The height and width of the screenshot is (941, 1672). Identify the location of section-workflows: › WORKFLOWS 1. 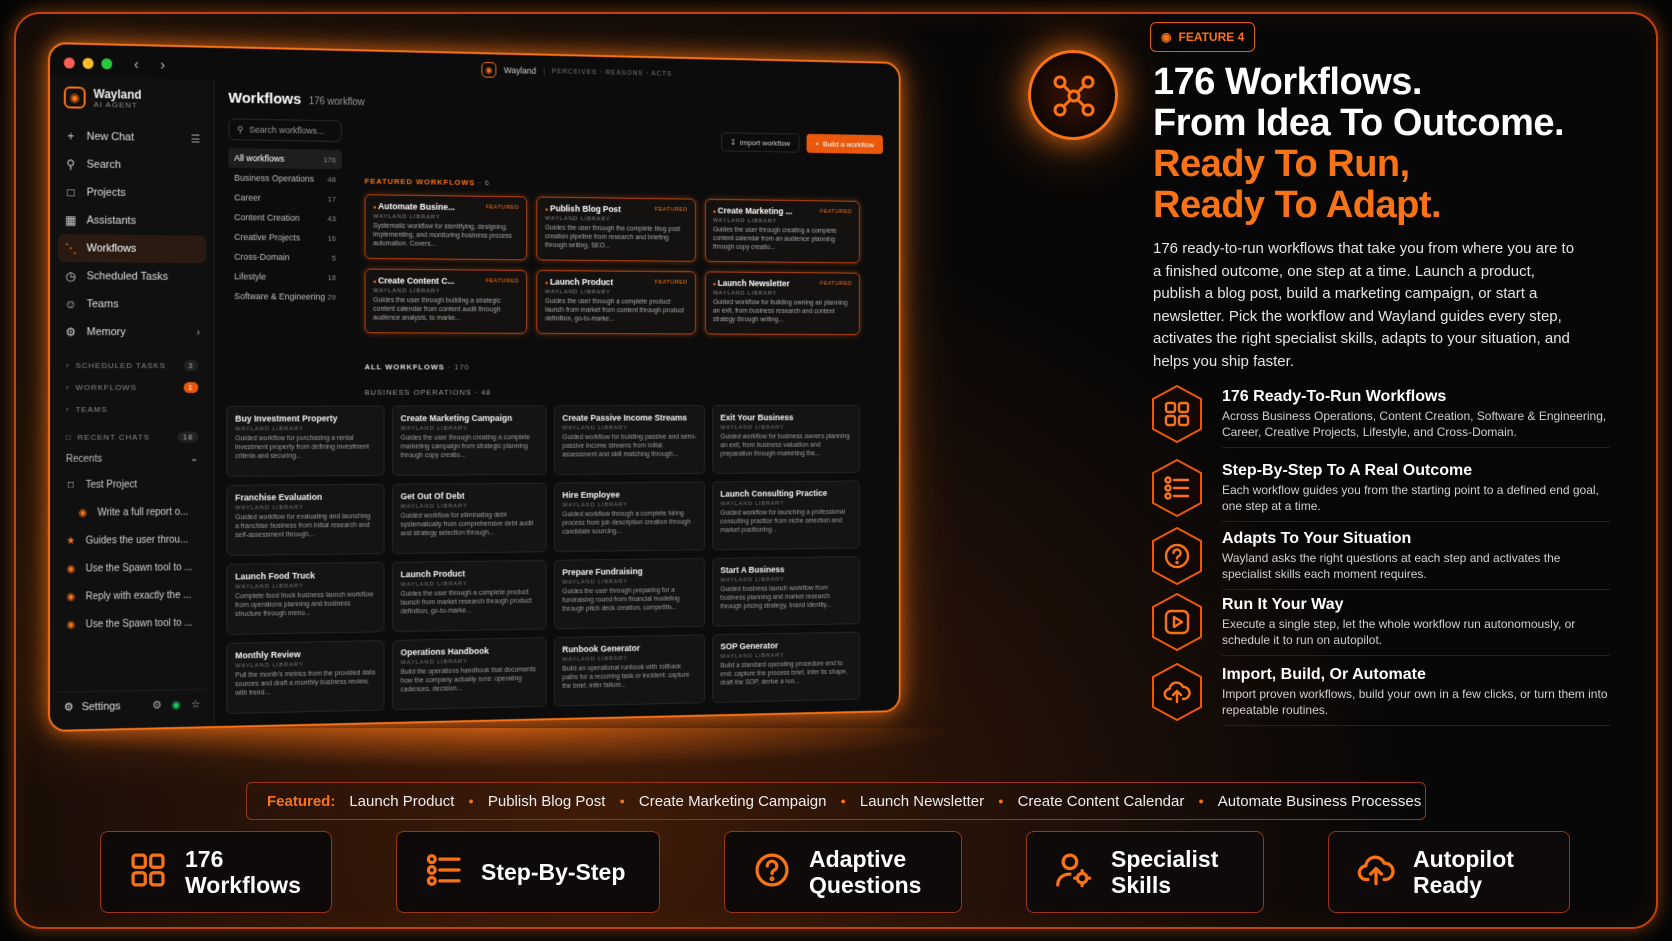
(132, 387).